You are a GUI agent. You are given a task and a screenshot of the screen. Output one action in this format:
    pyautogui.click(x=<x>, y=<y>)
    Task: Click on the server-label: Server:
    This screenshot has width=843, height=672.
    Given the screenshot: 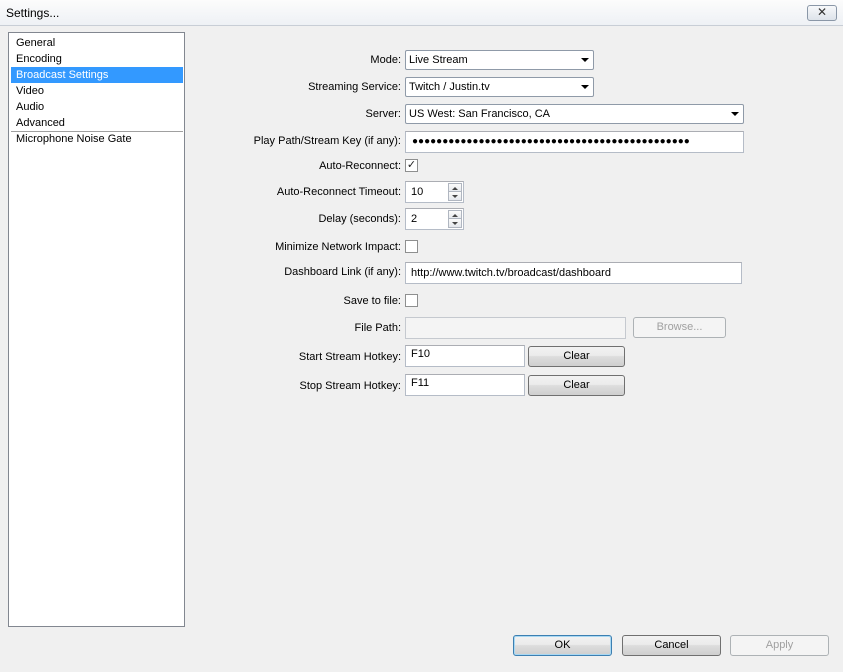 What is the action you would take?
    pyautogui.click(x=383, y=114)
    